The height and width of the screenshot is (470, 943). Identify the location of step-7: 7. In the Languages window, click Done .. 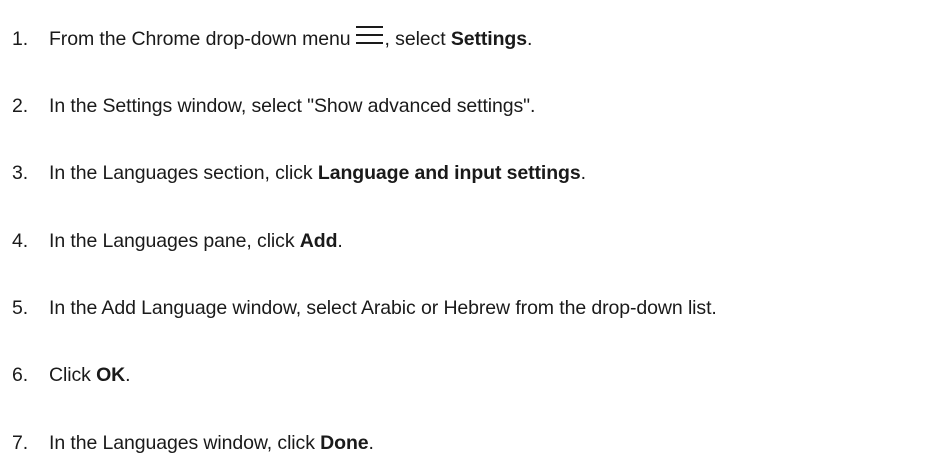
(187, 443).